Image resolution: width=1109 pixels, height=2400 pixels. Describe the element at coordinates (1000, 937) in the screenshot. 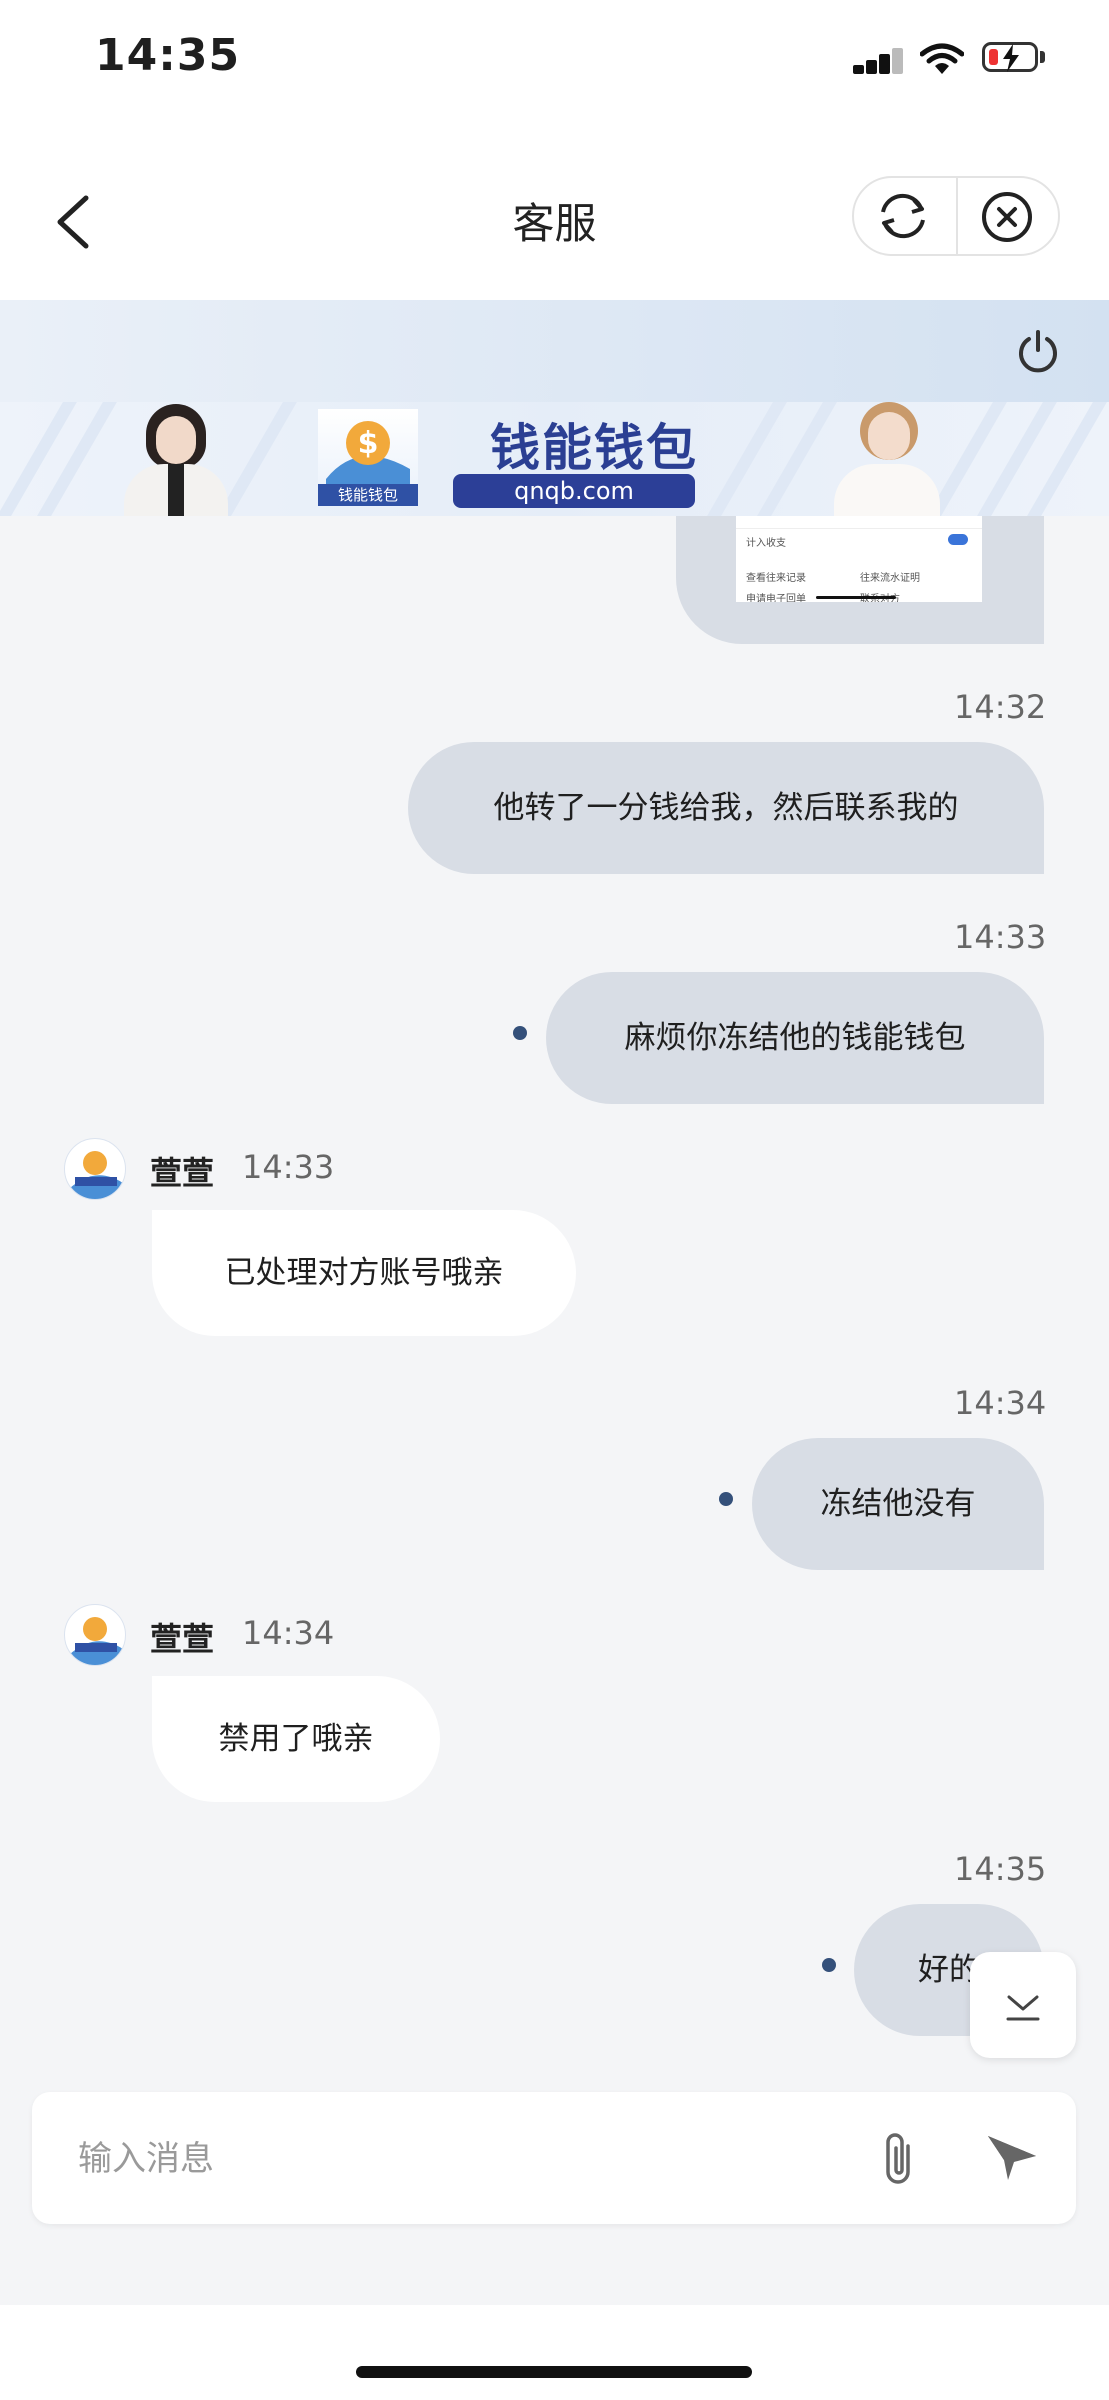

I see `message-timestamp: 14:33` at that location.